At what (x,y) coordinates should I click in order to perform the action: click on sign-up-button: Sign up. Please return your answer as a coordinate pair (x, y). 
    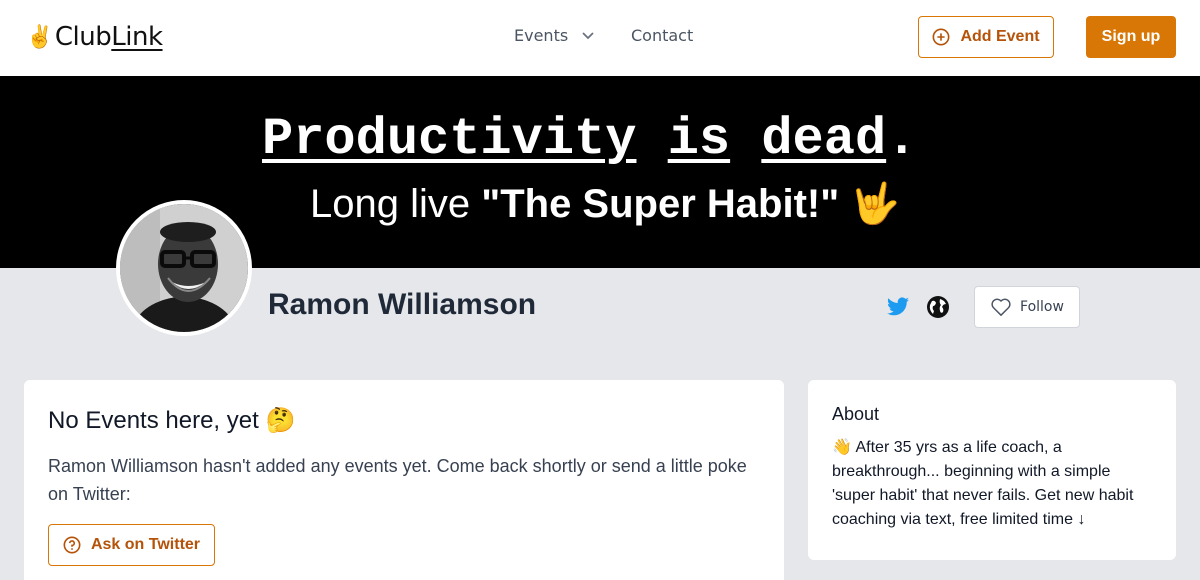
    Looking at the image, I should click on (1131, 37).